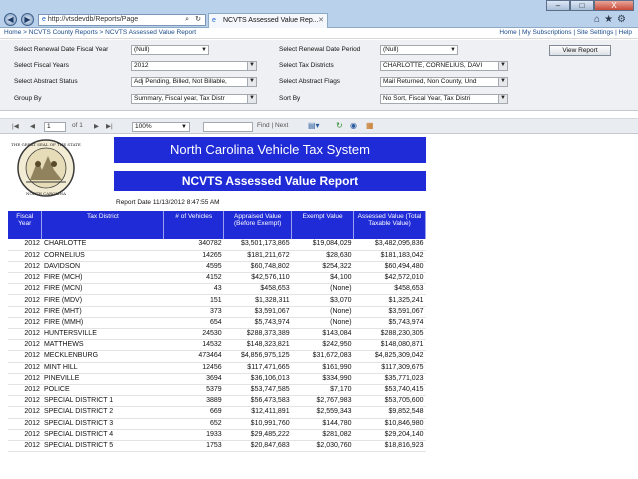 Image resolution: width=638 pixels, height=479 pixels. Describe the element at coordinates (389, 334) in the screenshot. I see `assessed-value-cell: $288,230,305` at that location.